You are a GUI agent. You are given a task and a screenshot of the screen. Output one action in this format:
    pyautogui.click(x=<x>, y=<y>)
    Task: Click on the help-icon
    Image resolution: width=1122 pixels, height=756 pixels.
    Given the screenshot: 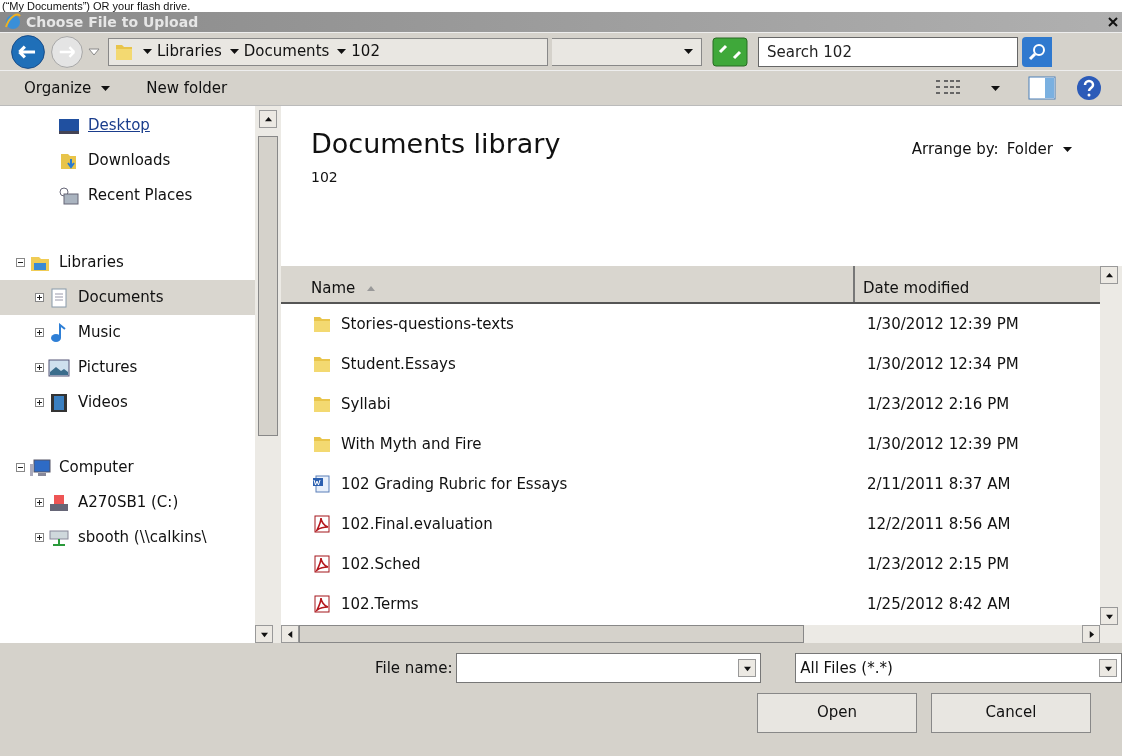 What is the action you would take?
    pyautogui.click(x=1089, y=88)
    